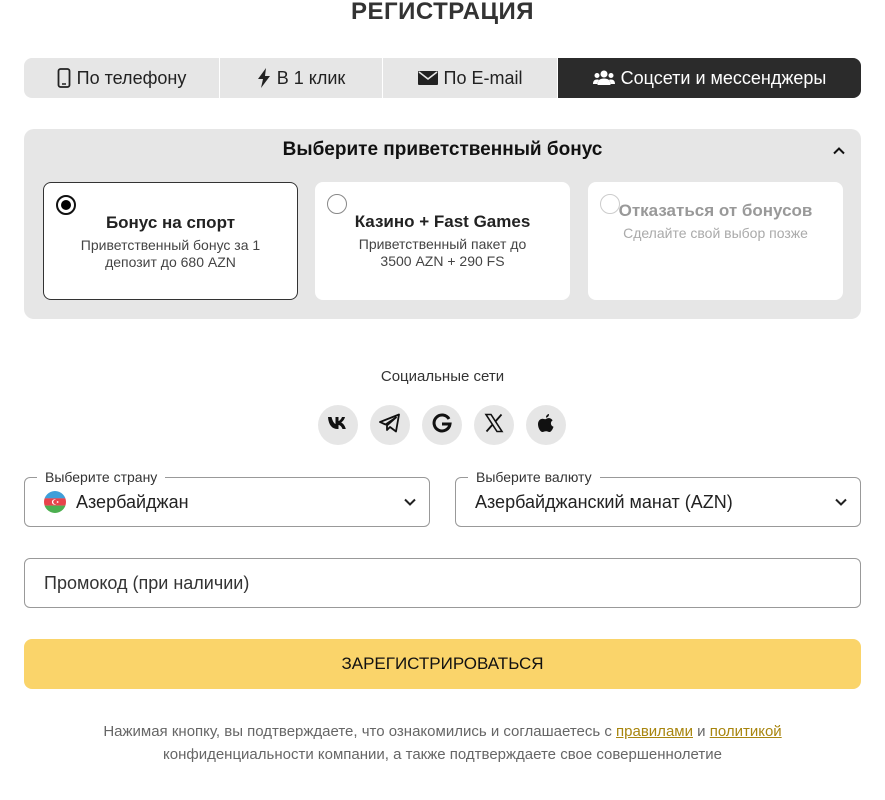 This screenshot has width=885, height=800. Describe the element at coordinates (701, 731) in the screenshot. I see `legal-text-and: и` at that location.